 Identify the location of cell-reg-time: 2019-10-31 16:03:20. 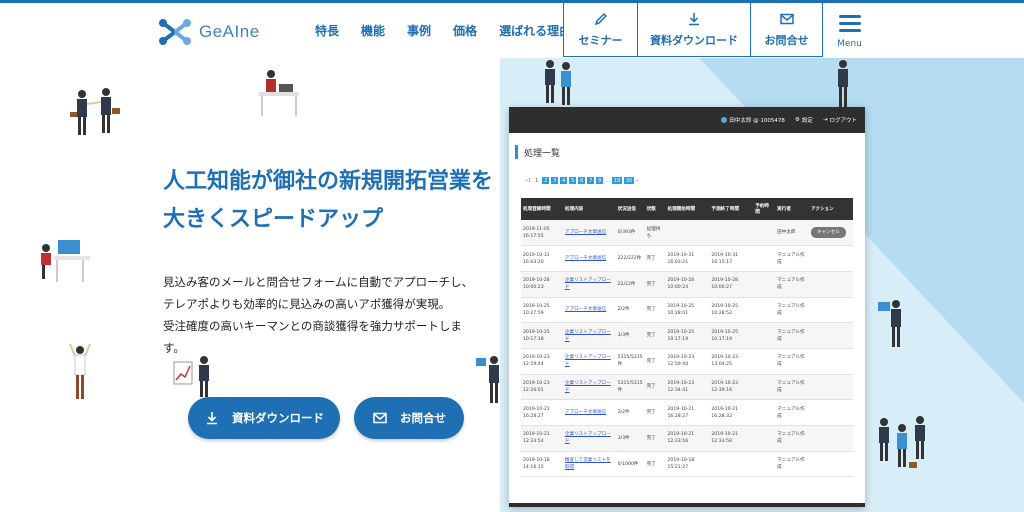
(542, 258).